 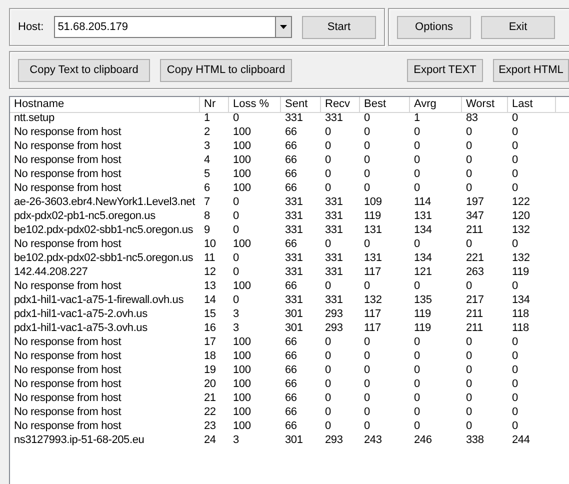 What do you see at coordinates (521, 258) in the screenshot?
I see `table-cell-text: 132` at bounding box center [521, 258].